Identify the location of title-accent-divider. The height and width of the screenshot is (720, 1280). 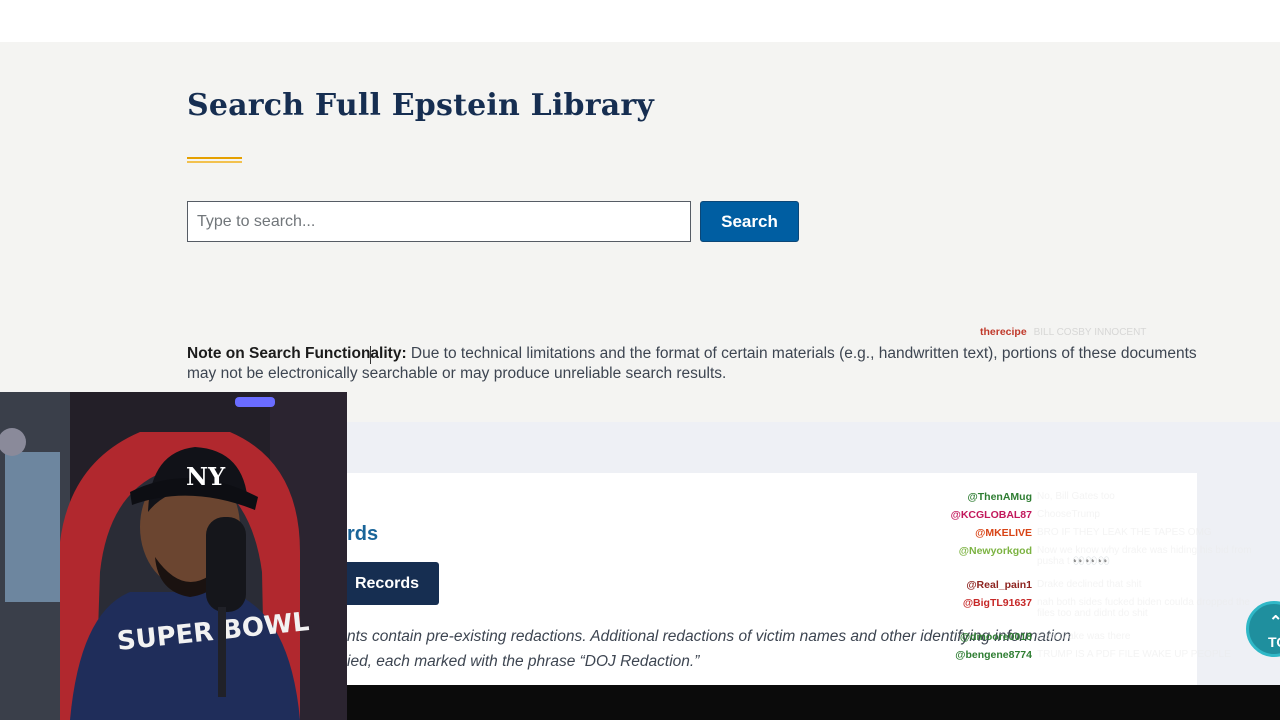
(214, 160).